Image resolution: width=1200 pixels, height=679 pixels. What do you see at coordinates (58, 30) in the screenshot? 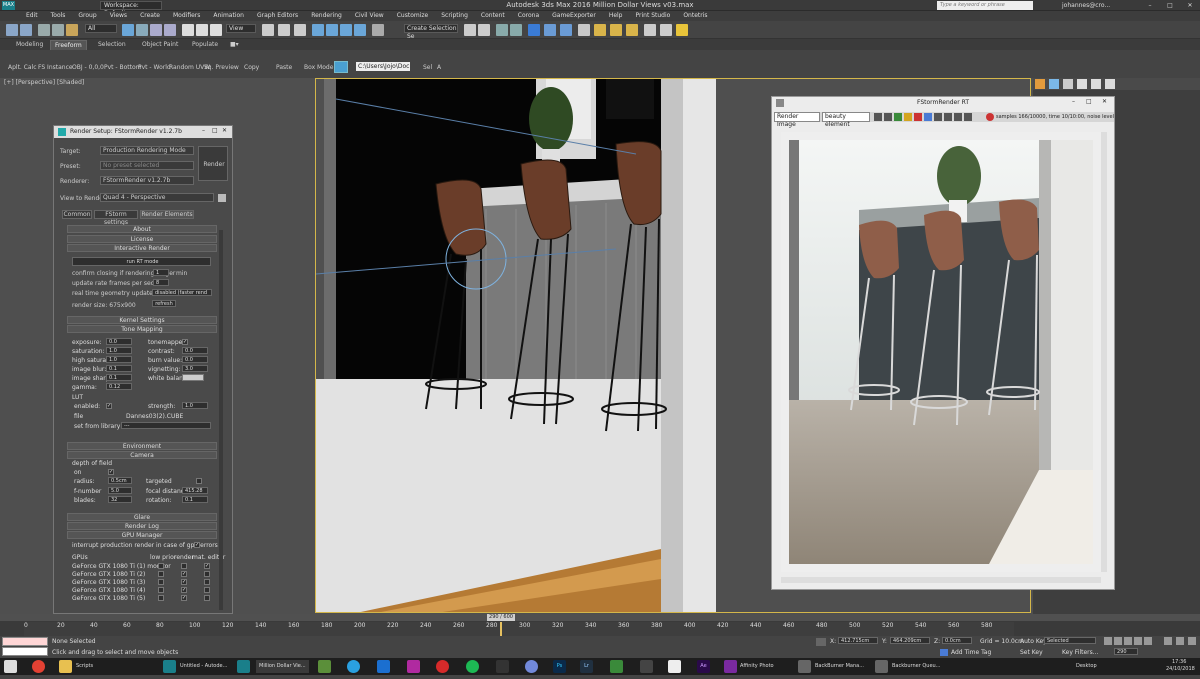
I see `unlink-icon` at bounding box center [58, 30].